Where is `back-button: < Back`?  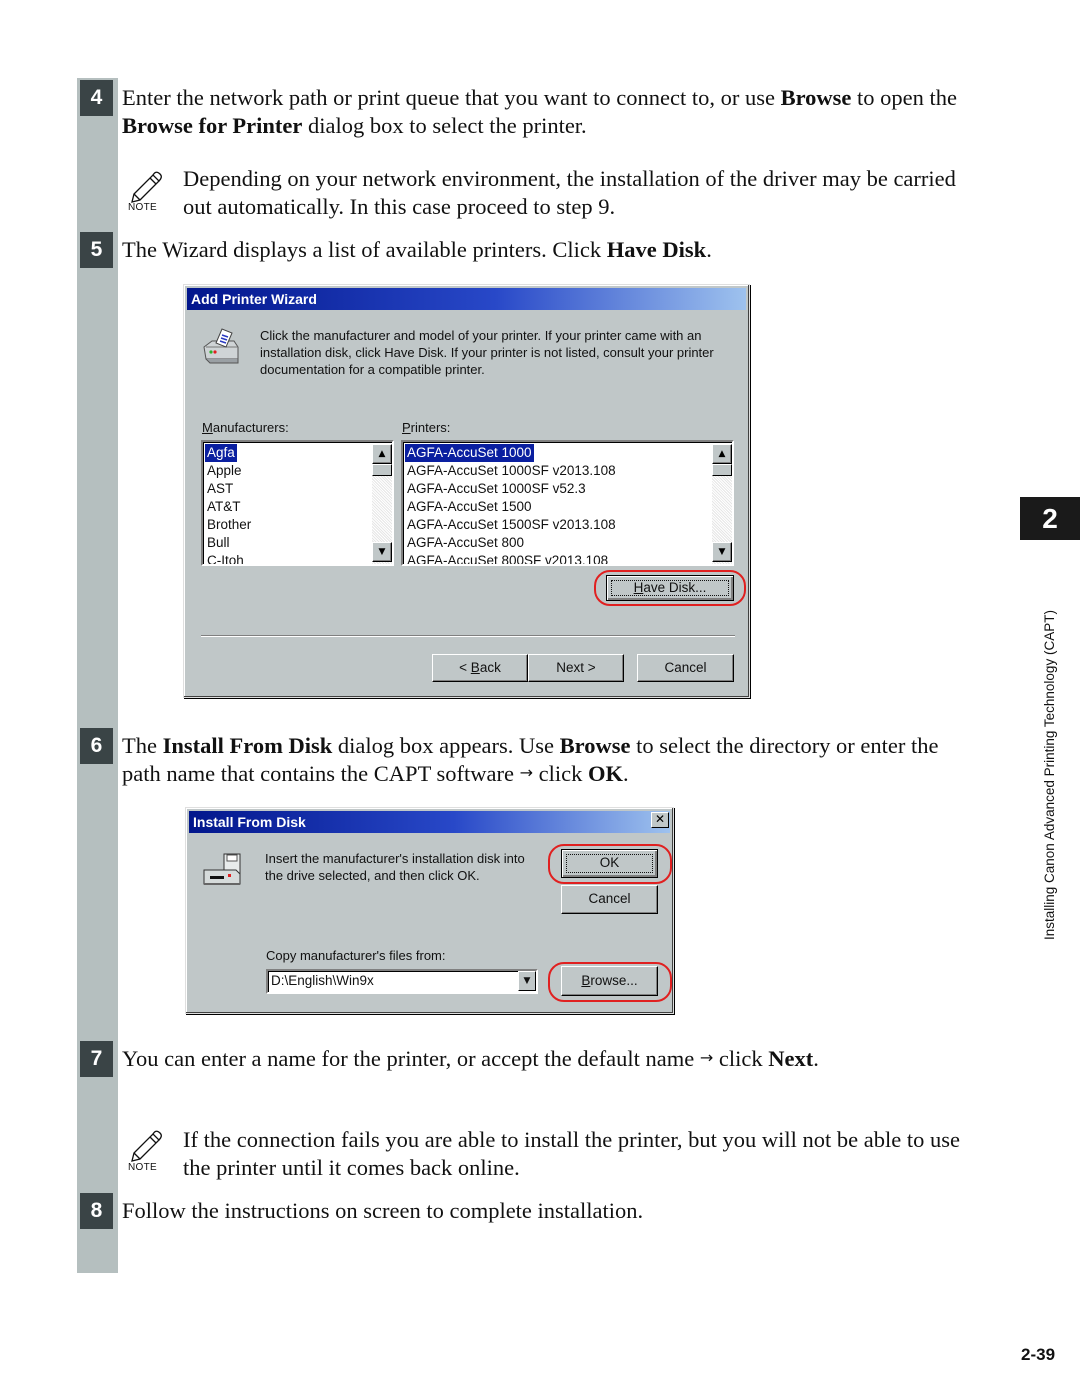
back-button: < Back is located at coordinates (480, 668).